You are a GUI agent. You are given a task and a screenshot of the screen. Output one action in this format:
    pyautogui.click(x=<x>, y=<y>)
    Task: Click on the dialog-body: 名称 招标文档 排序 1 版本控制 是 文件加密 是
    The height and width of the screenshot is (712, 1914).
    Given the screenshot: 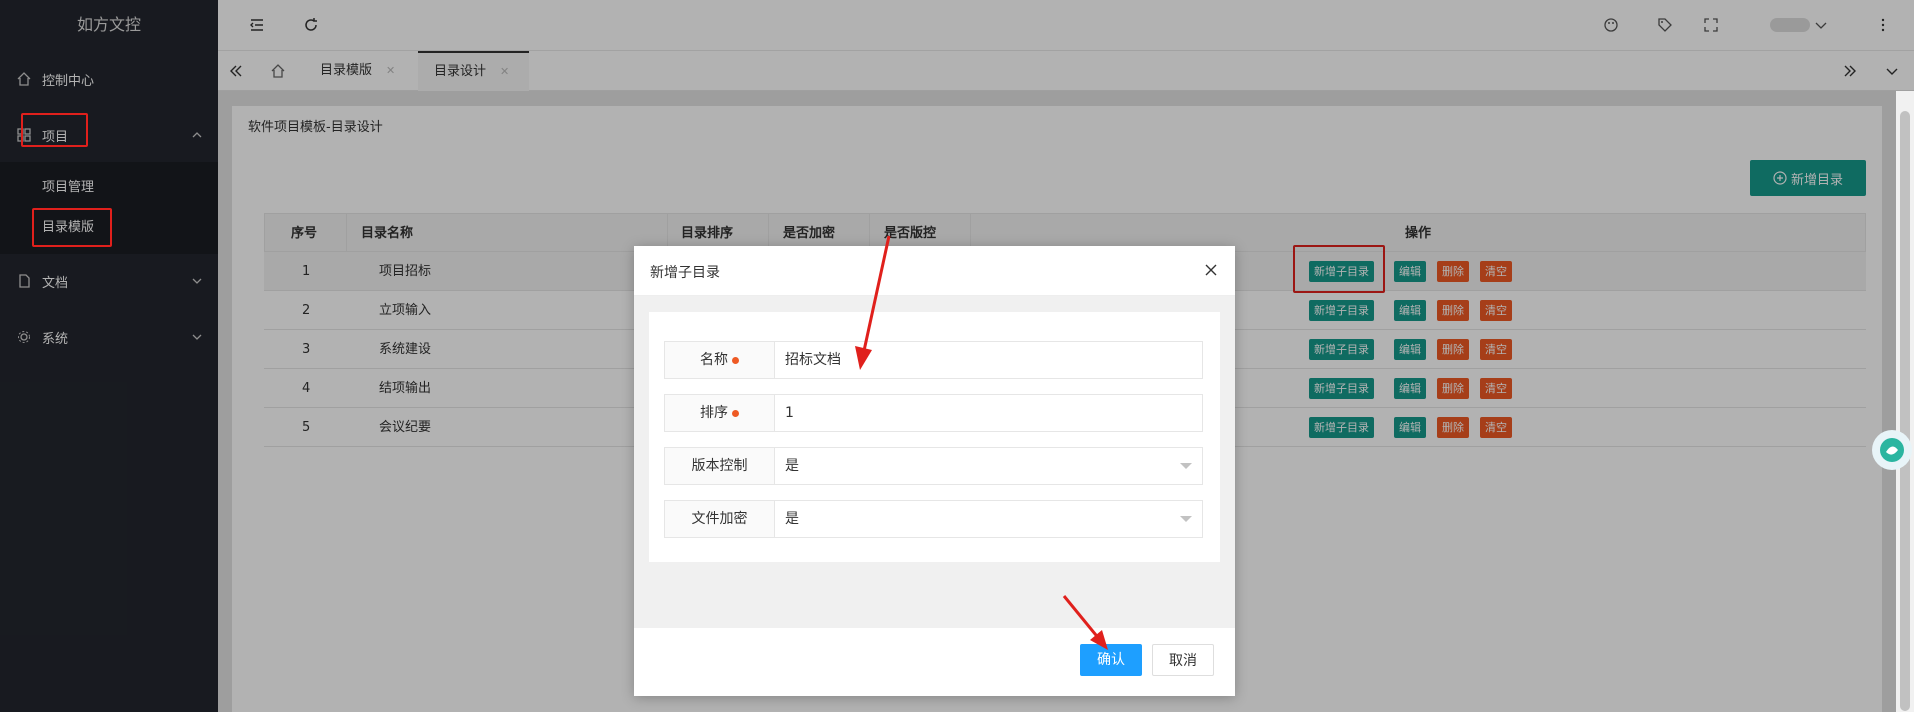 What is the action you would take?
    pyautogui.click(x=934, y=462)
    